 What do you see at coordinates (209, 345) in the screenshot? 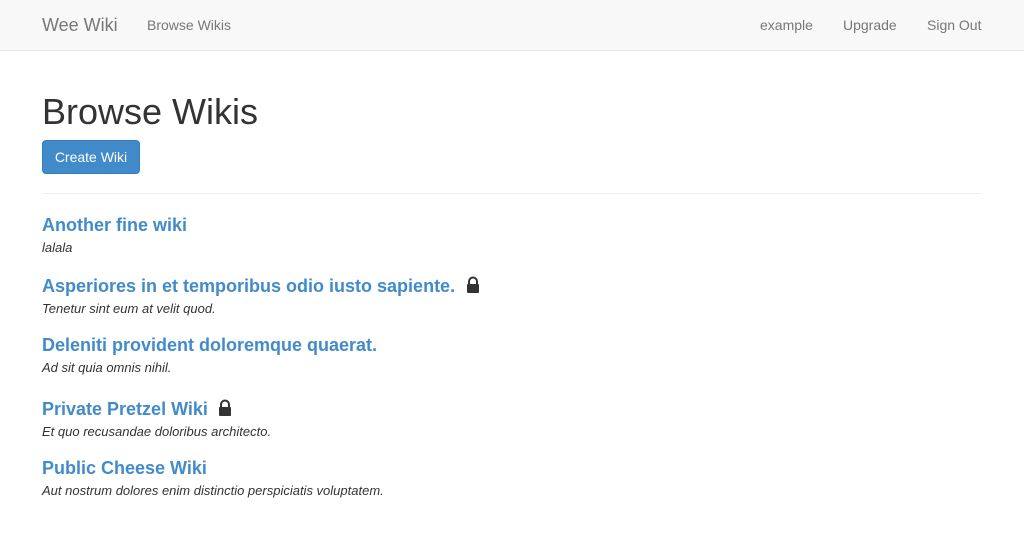
I see `wiki-title-link: Deleniti provident doloremque quaerat.` at bounding box center [209, 345].